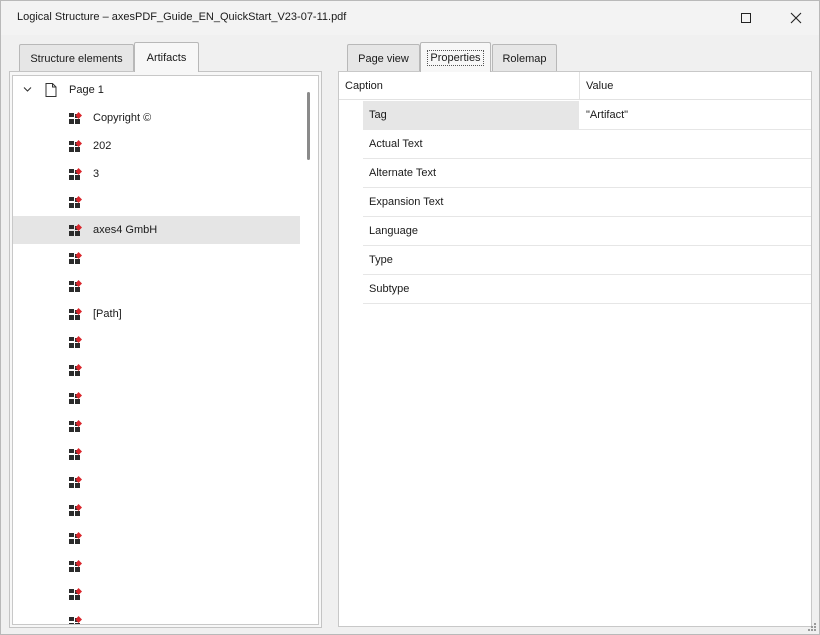 The height and width of the screenshot is (635, 820). Describe the element at coordinates (599, 86) in the screenshot. I see `column-header-value: Value` at that location.